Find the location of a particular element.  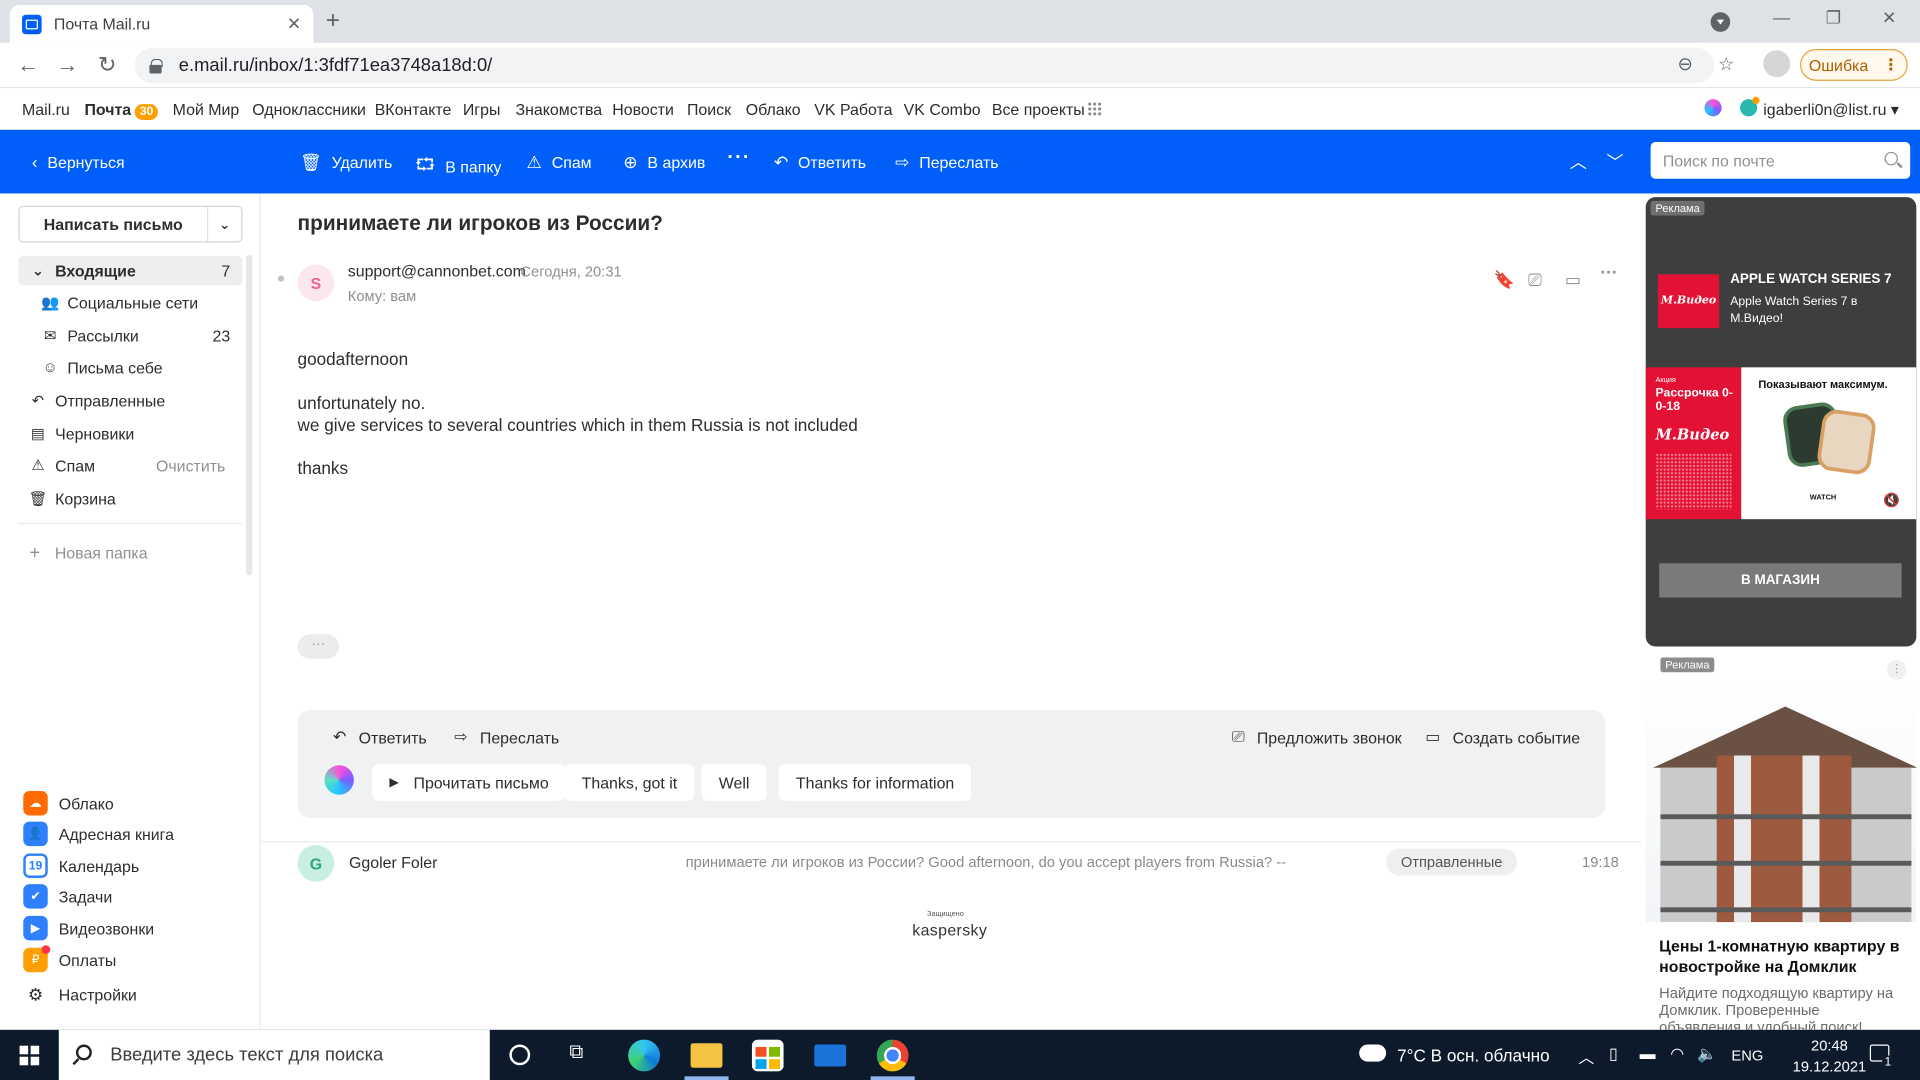

recipients-line: Кому: вам is located at coordinates (382, 296).